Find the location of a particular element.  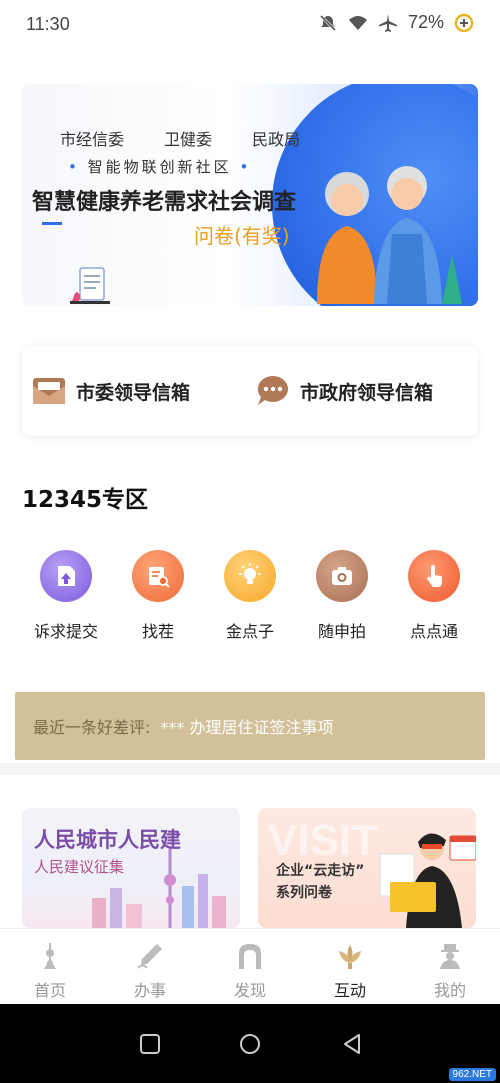

service-click-through: 点点通 is located at coordinates (434, 596).